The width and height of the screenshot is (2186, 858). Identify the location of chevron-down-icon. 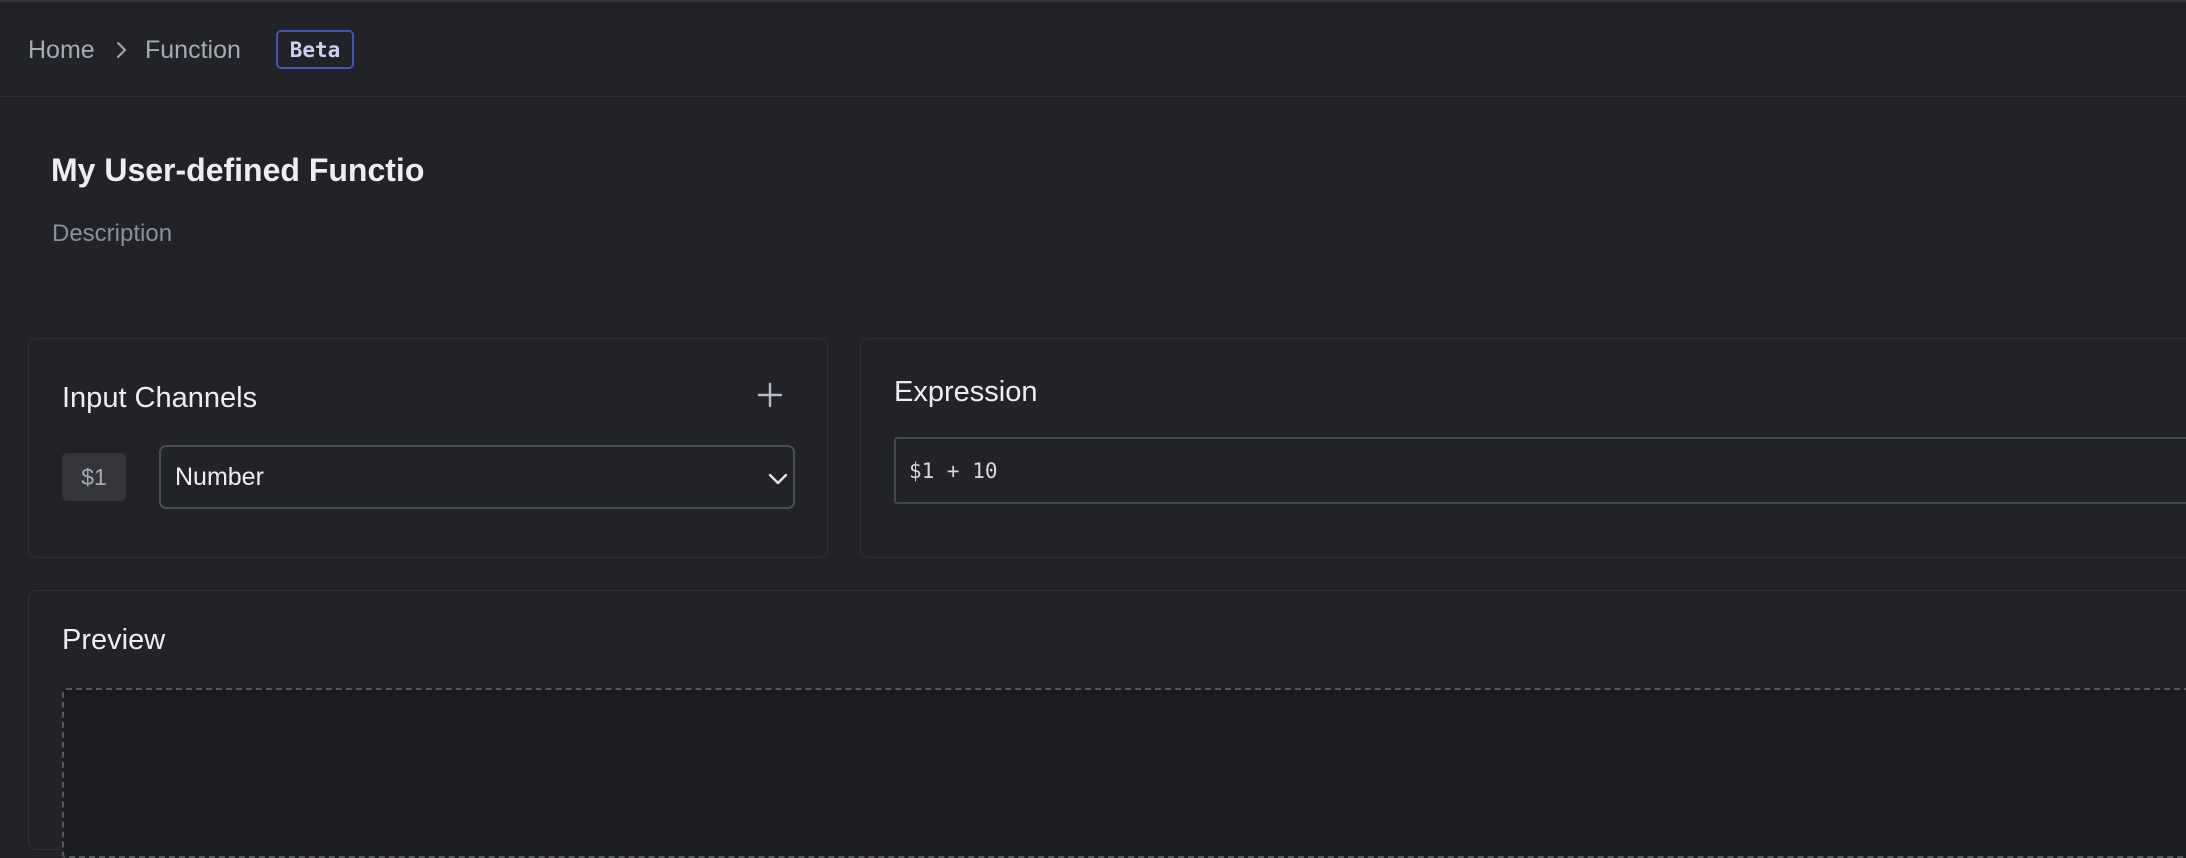
(778, 479).